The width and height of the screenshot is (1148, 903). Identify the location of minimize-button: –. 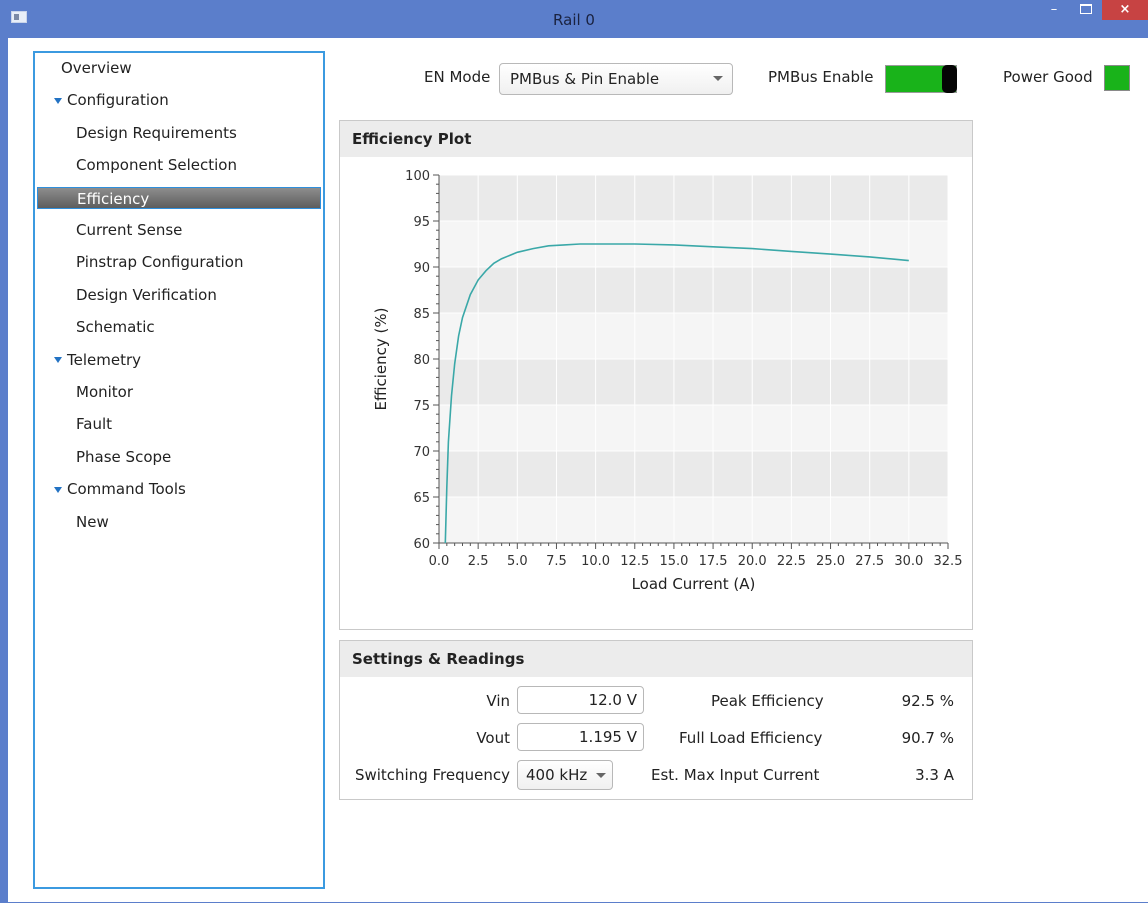
(1054, 10).